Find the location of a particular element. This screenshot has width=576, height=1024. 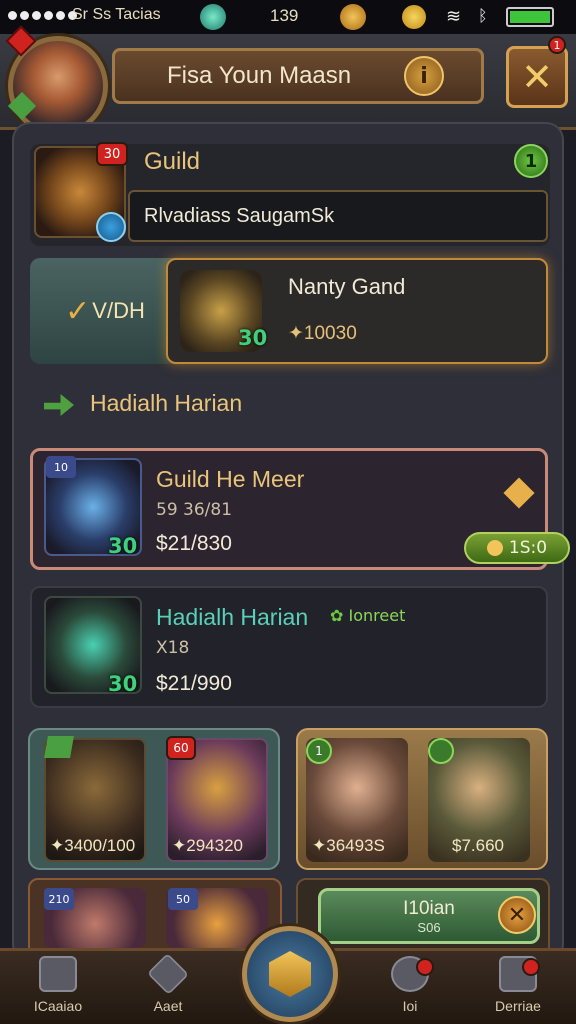

guild-badge: 30 is located at coordinates (112, 154).